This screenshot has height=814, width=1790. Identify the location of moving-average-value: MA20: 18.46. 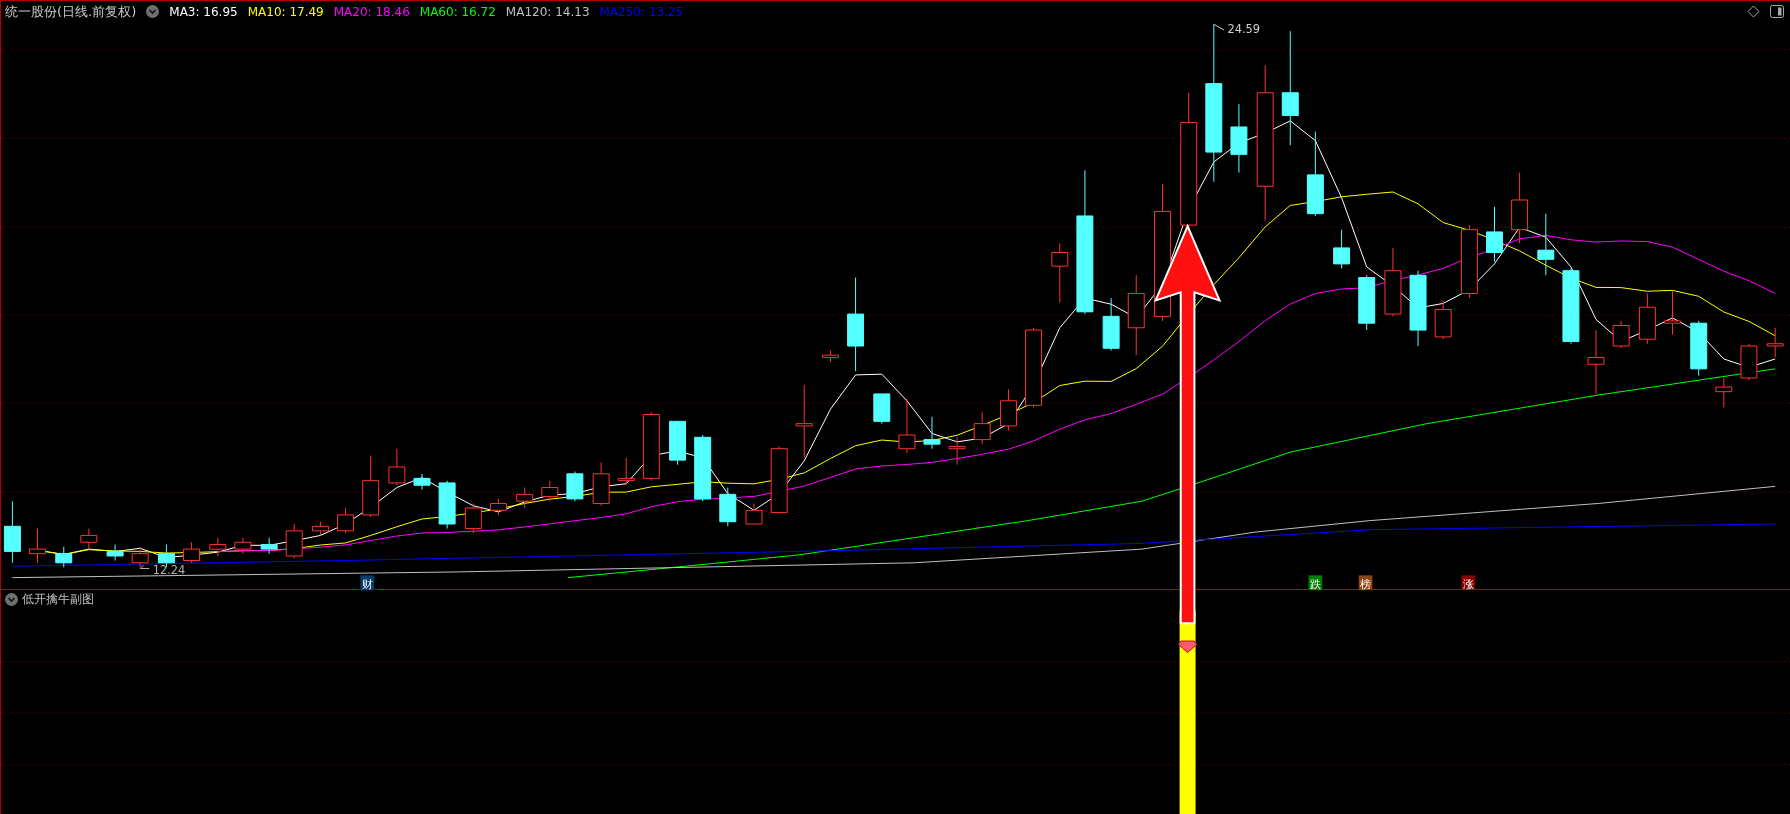
(371, 11).